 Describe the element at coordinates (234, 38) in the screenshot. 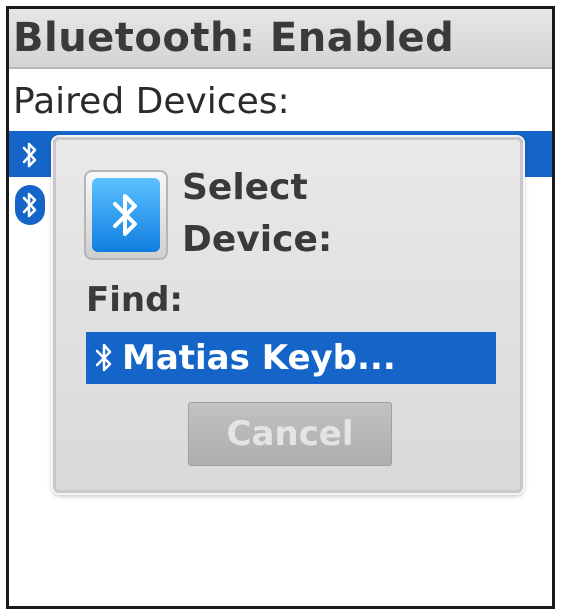

I see `page-title: Bluetooth: Enabled` at that location.